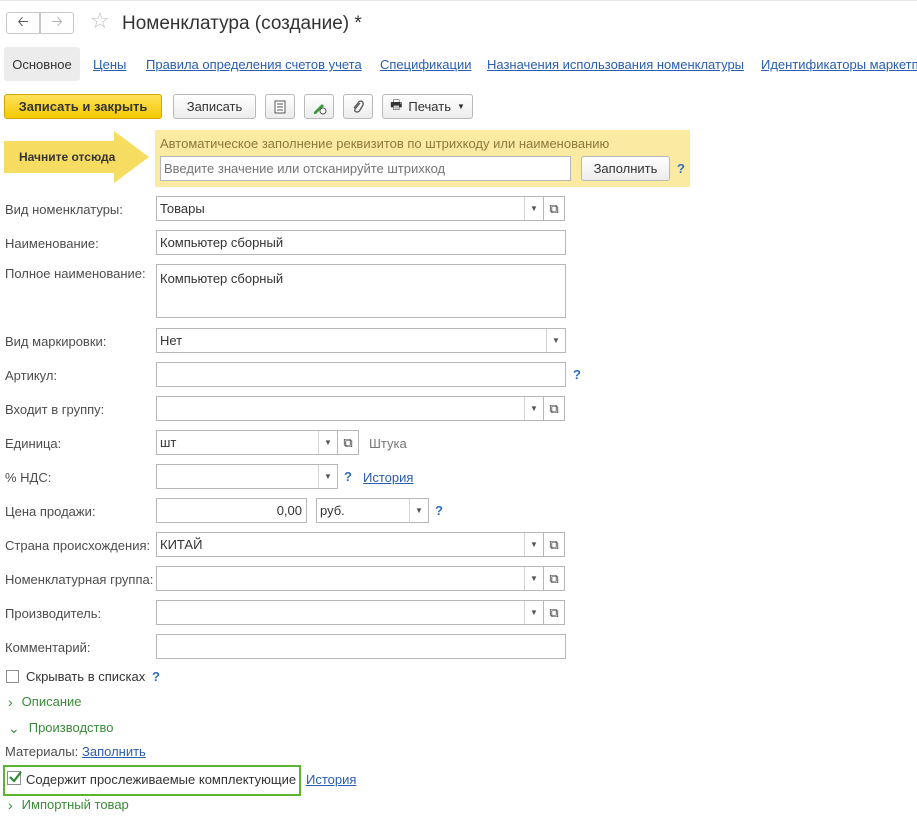 This screenshot has height=825, width=917. Describe the element at coordinates (426, 64) in the screenshot. I see `tab-specifications: Спецификации` at that location.